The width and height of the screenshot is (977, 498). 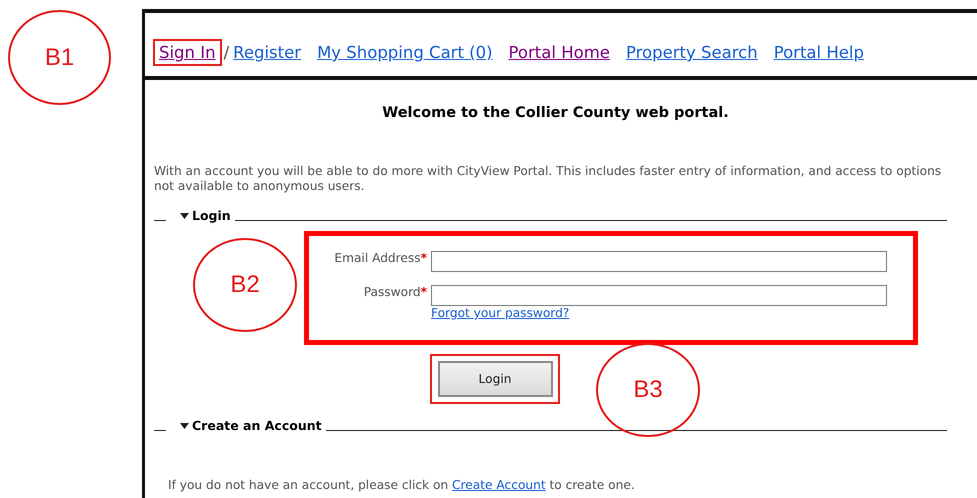 What do you see at coordinates (692, 52) in the screenshot?
I see `nav-link: Property Search` at bounding box center [692, 52].